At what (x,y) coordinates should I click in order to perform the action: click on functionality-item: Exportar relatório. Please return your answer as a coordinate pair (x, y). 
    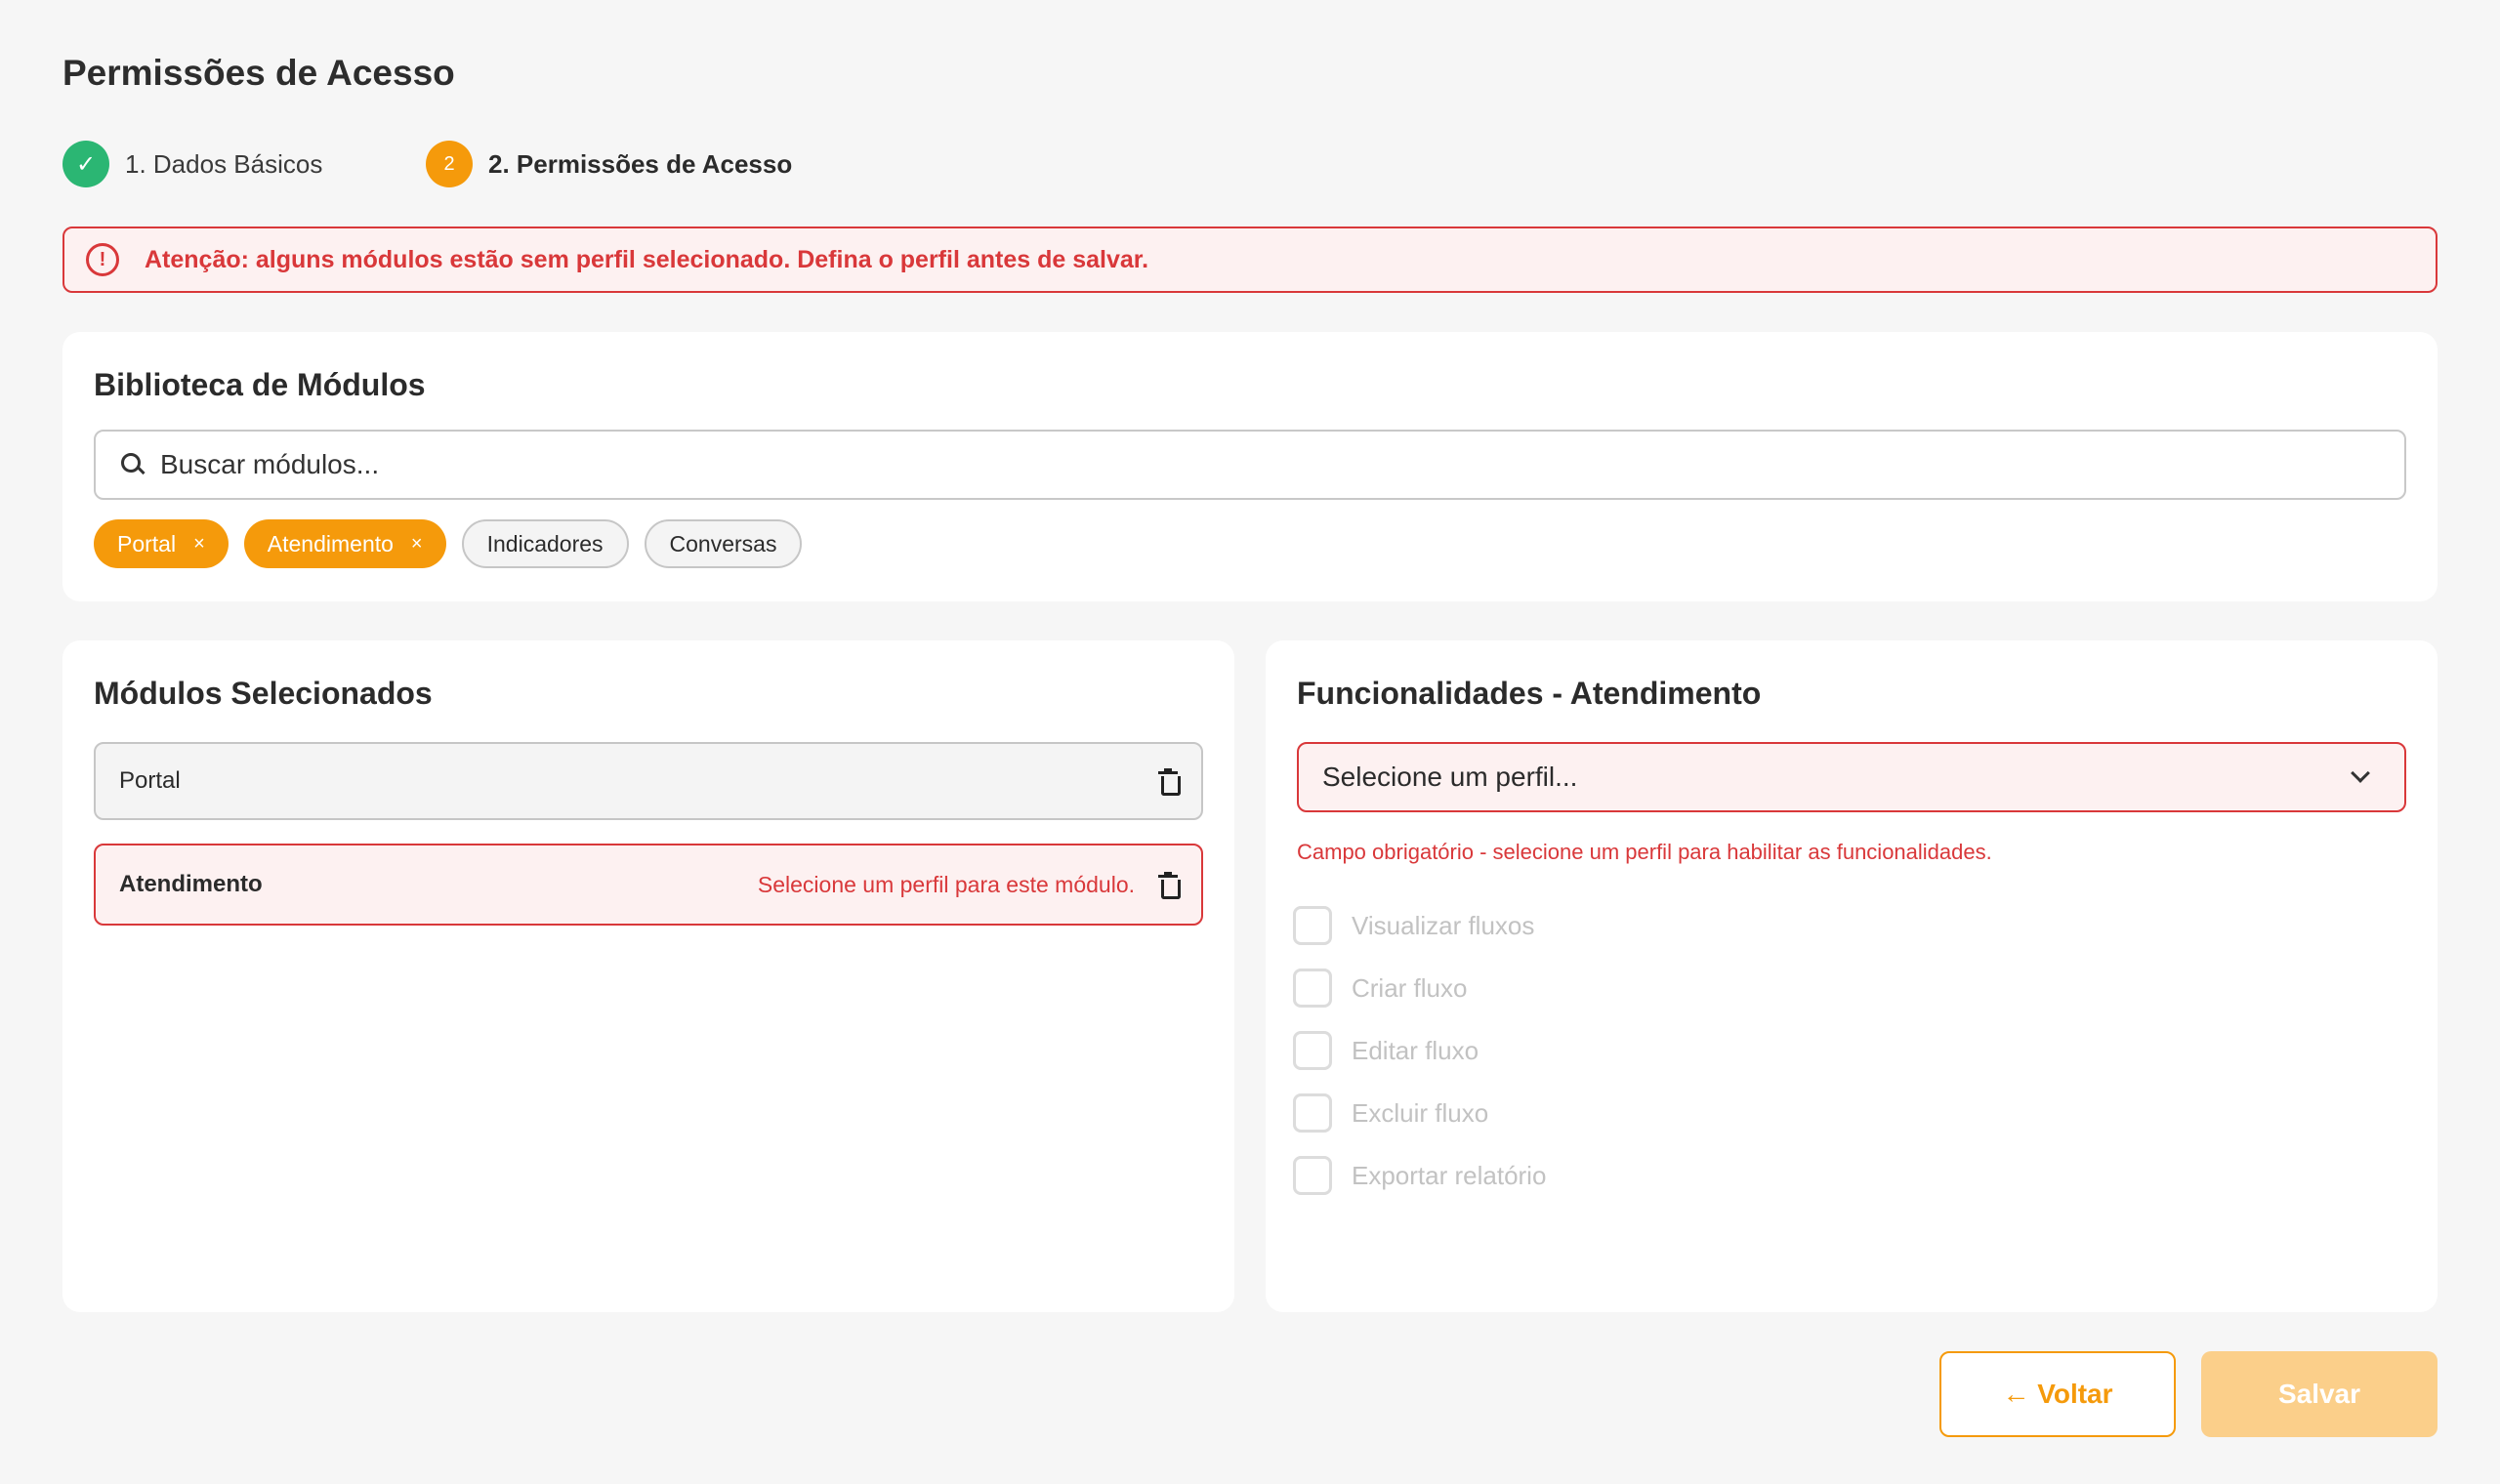
    Looking at the image, I should click on (1419, 1176).